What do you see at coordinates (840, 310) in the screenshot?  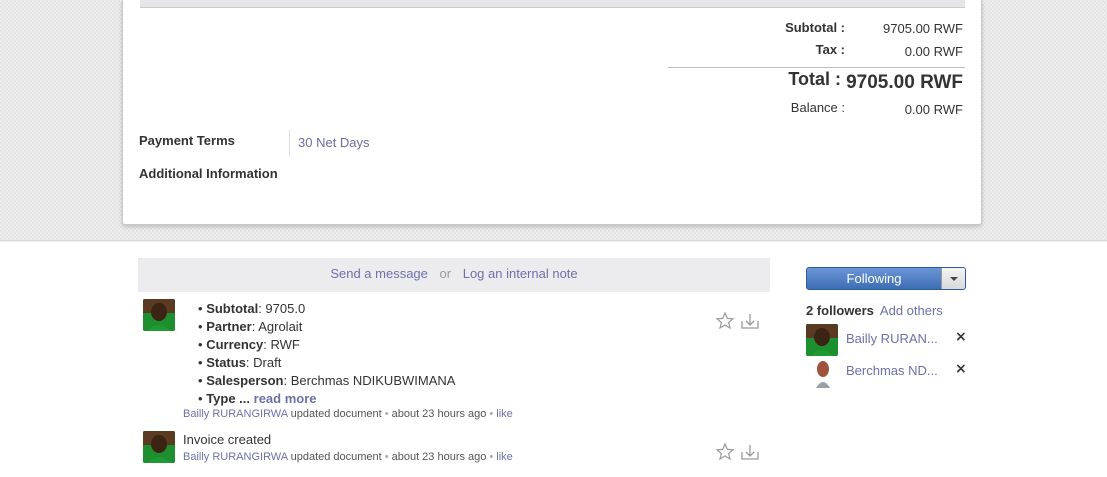 I see `followers-count: 2 followers` at bounding box center [840, 310].